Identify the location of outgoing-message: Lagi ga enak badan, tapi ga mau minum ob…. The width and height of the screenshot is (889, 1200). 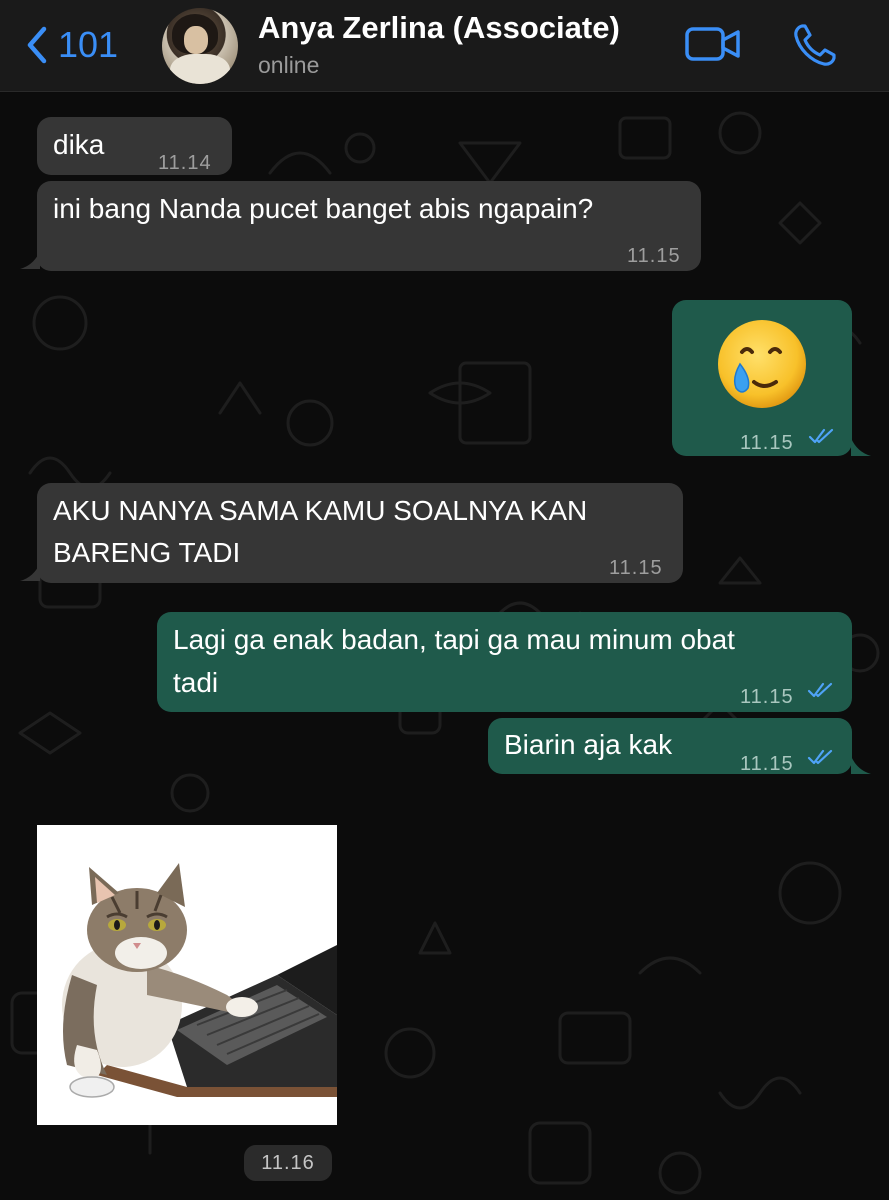
(504, 662).